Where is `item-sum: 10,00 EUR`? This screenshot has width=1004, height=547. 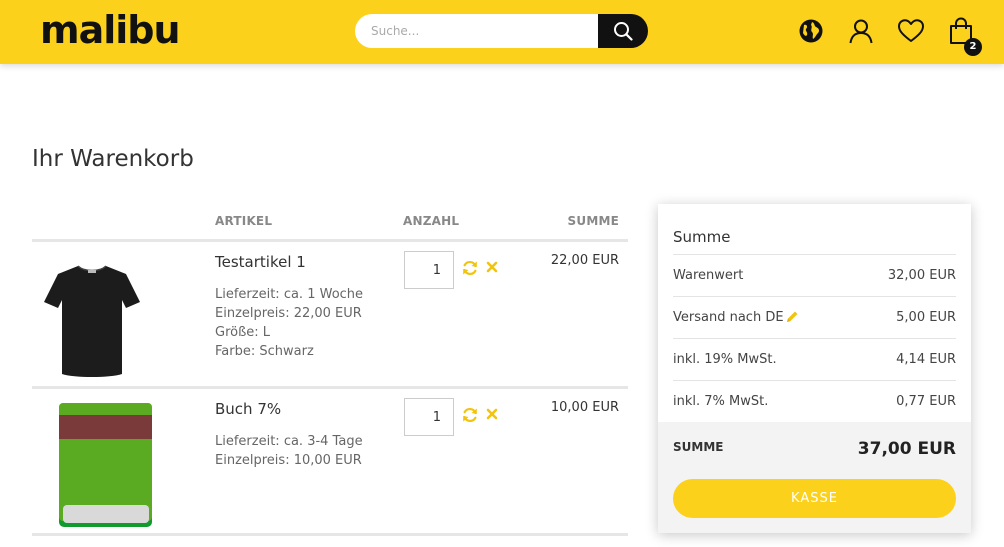
item-sum: 10,00 EUR is located at coordinates (584, 407).